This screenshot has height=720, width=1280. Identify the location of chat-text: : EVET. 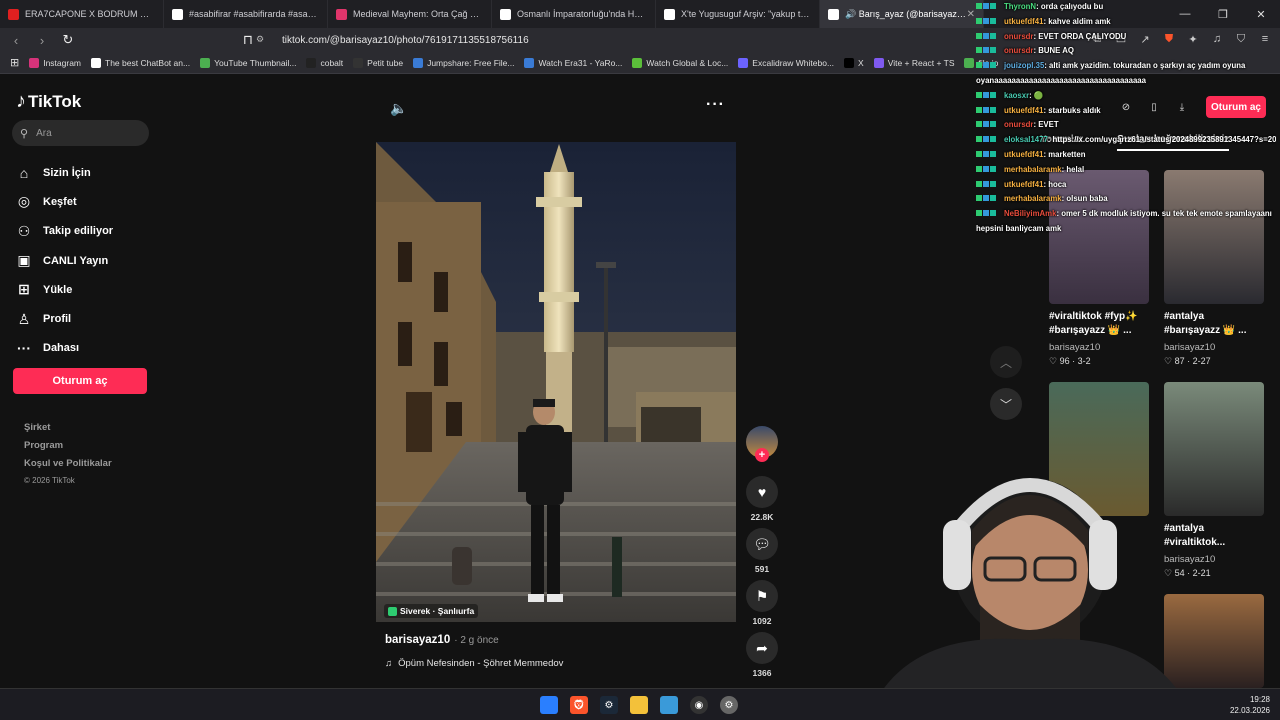
(1046, 125).